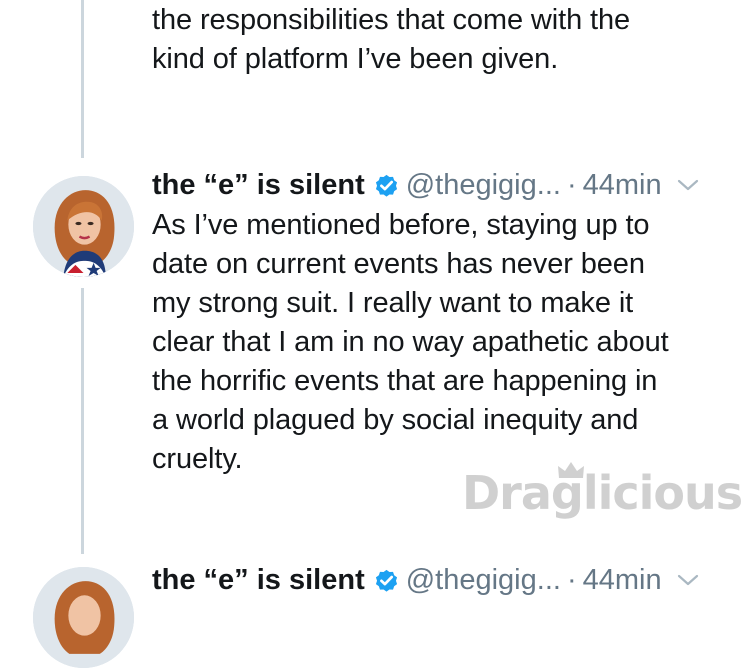 The width and height of the screenshot is (750, 668). I want to click on thread-line-top, so click(82, 79).